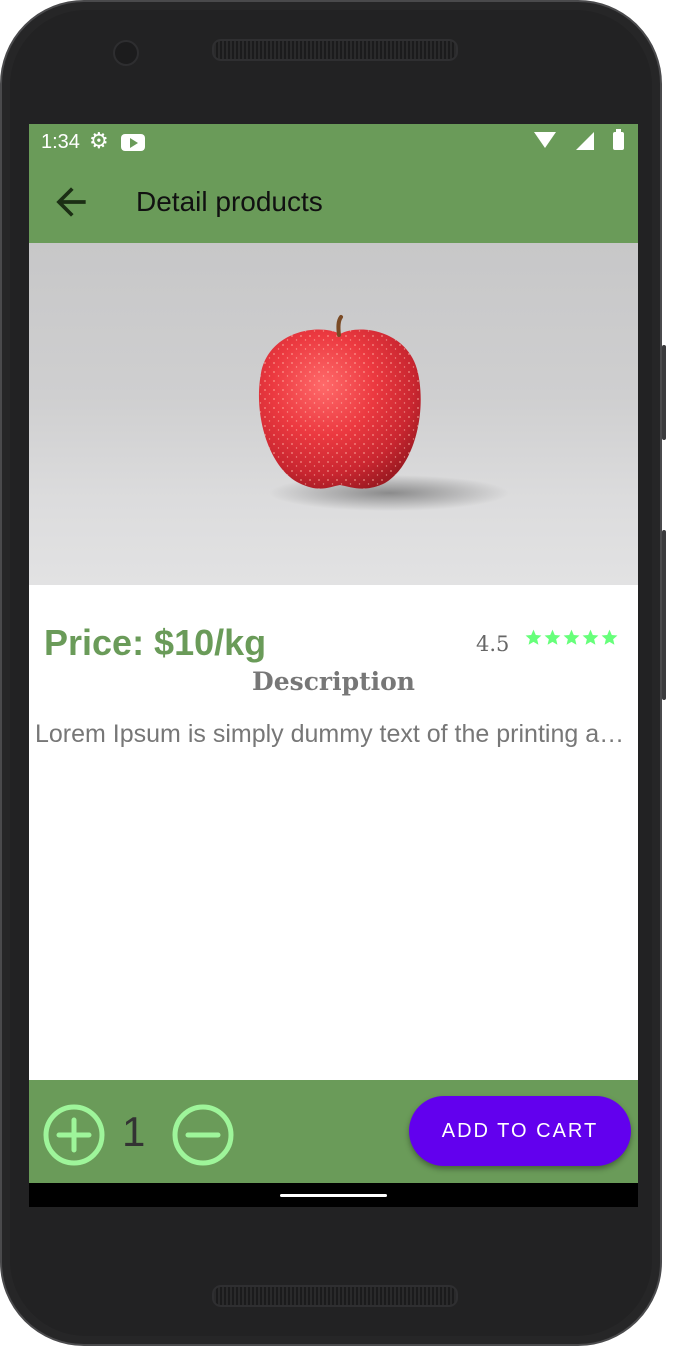 The width and height of the screenshot is (674, 1350). Describe the element at coordinates (99, 140) in the screenshot. I see `gear-icon: ⚙` at that location.